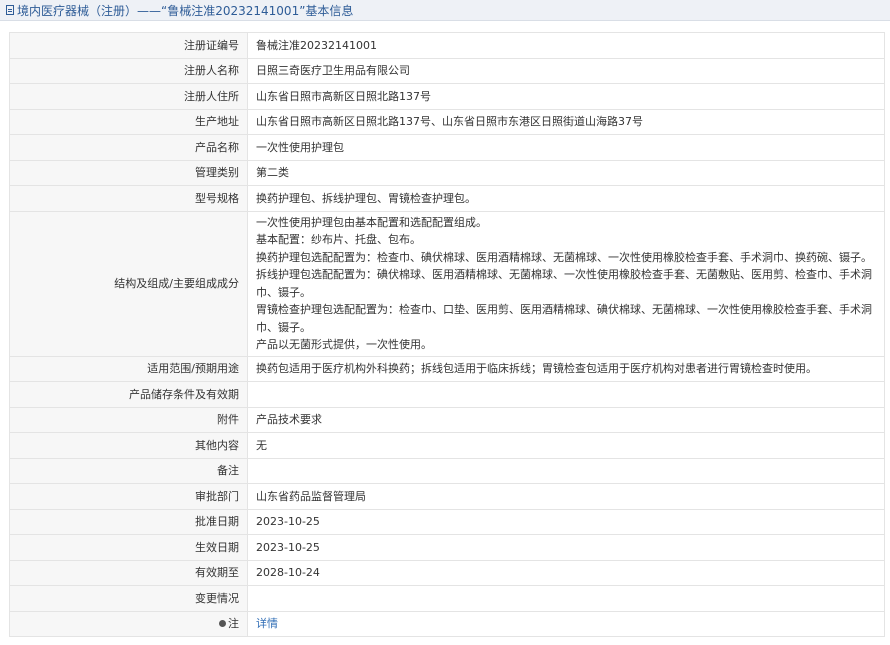 Image resolution: width=890 pixels, height=645 pixels. I want to click on page-title: 境内医疗器械（注册）——“鲁械注准20232141001”基本信息, so click(185, 10).